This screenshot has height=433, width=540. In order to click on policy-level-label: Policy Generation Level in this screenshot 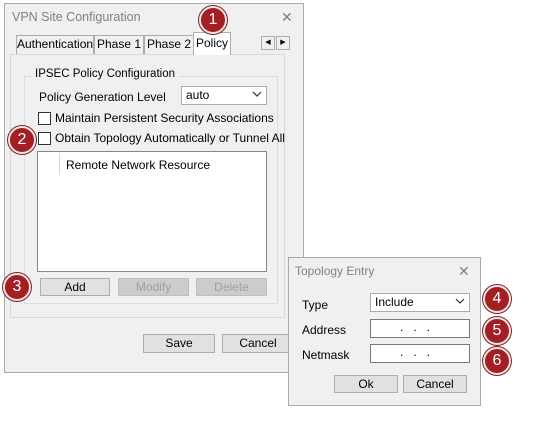, I will do `click(102, 97)`.